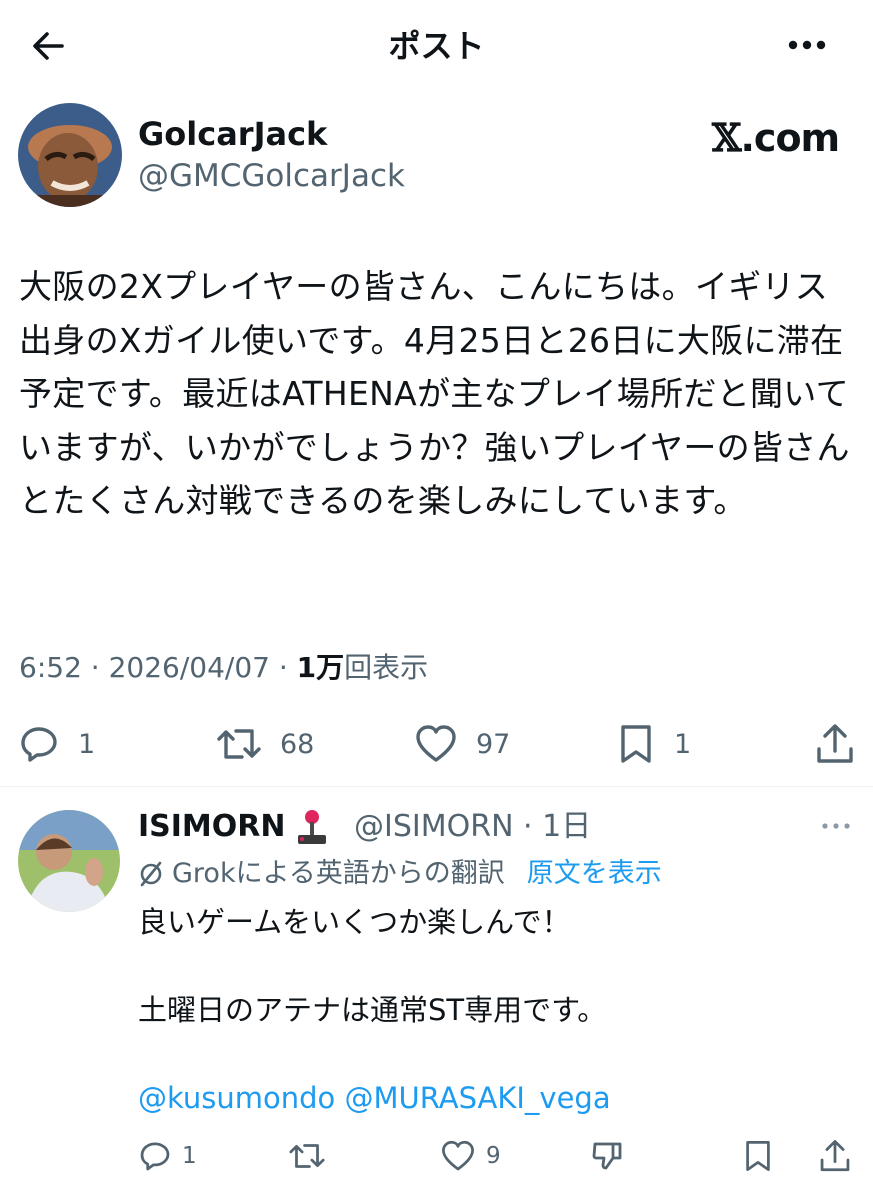  I want to click on like-action: 97, so click(462, 744).